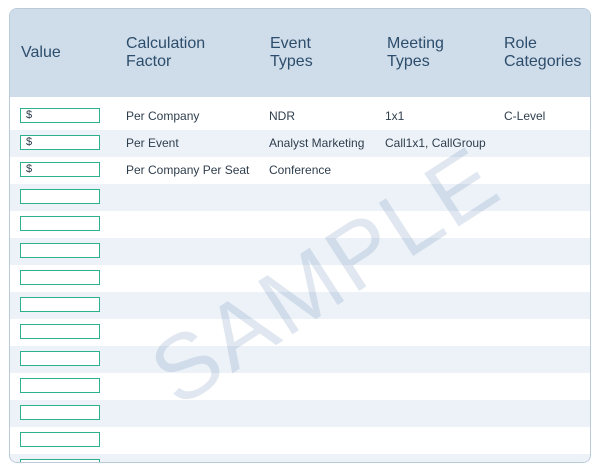 The height and width of the screenshot is (474, 600). What do you see at coordinates (41, 52) in the screenshot?
I see `column-header-value: Value` at bounding box center [41, 52].